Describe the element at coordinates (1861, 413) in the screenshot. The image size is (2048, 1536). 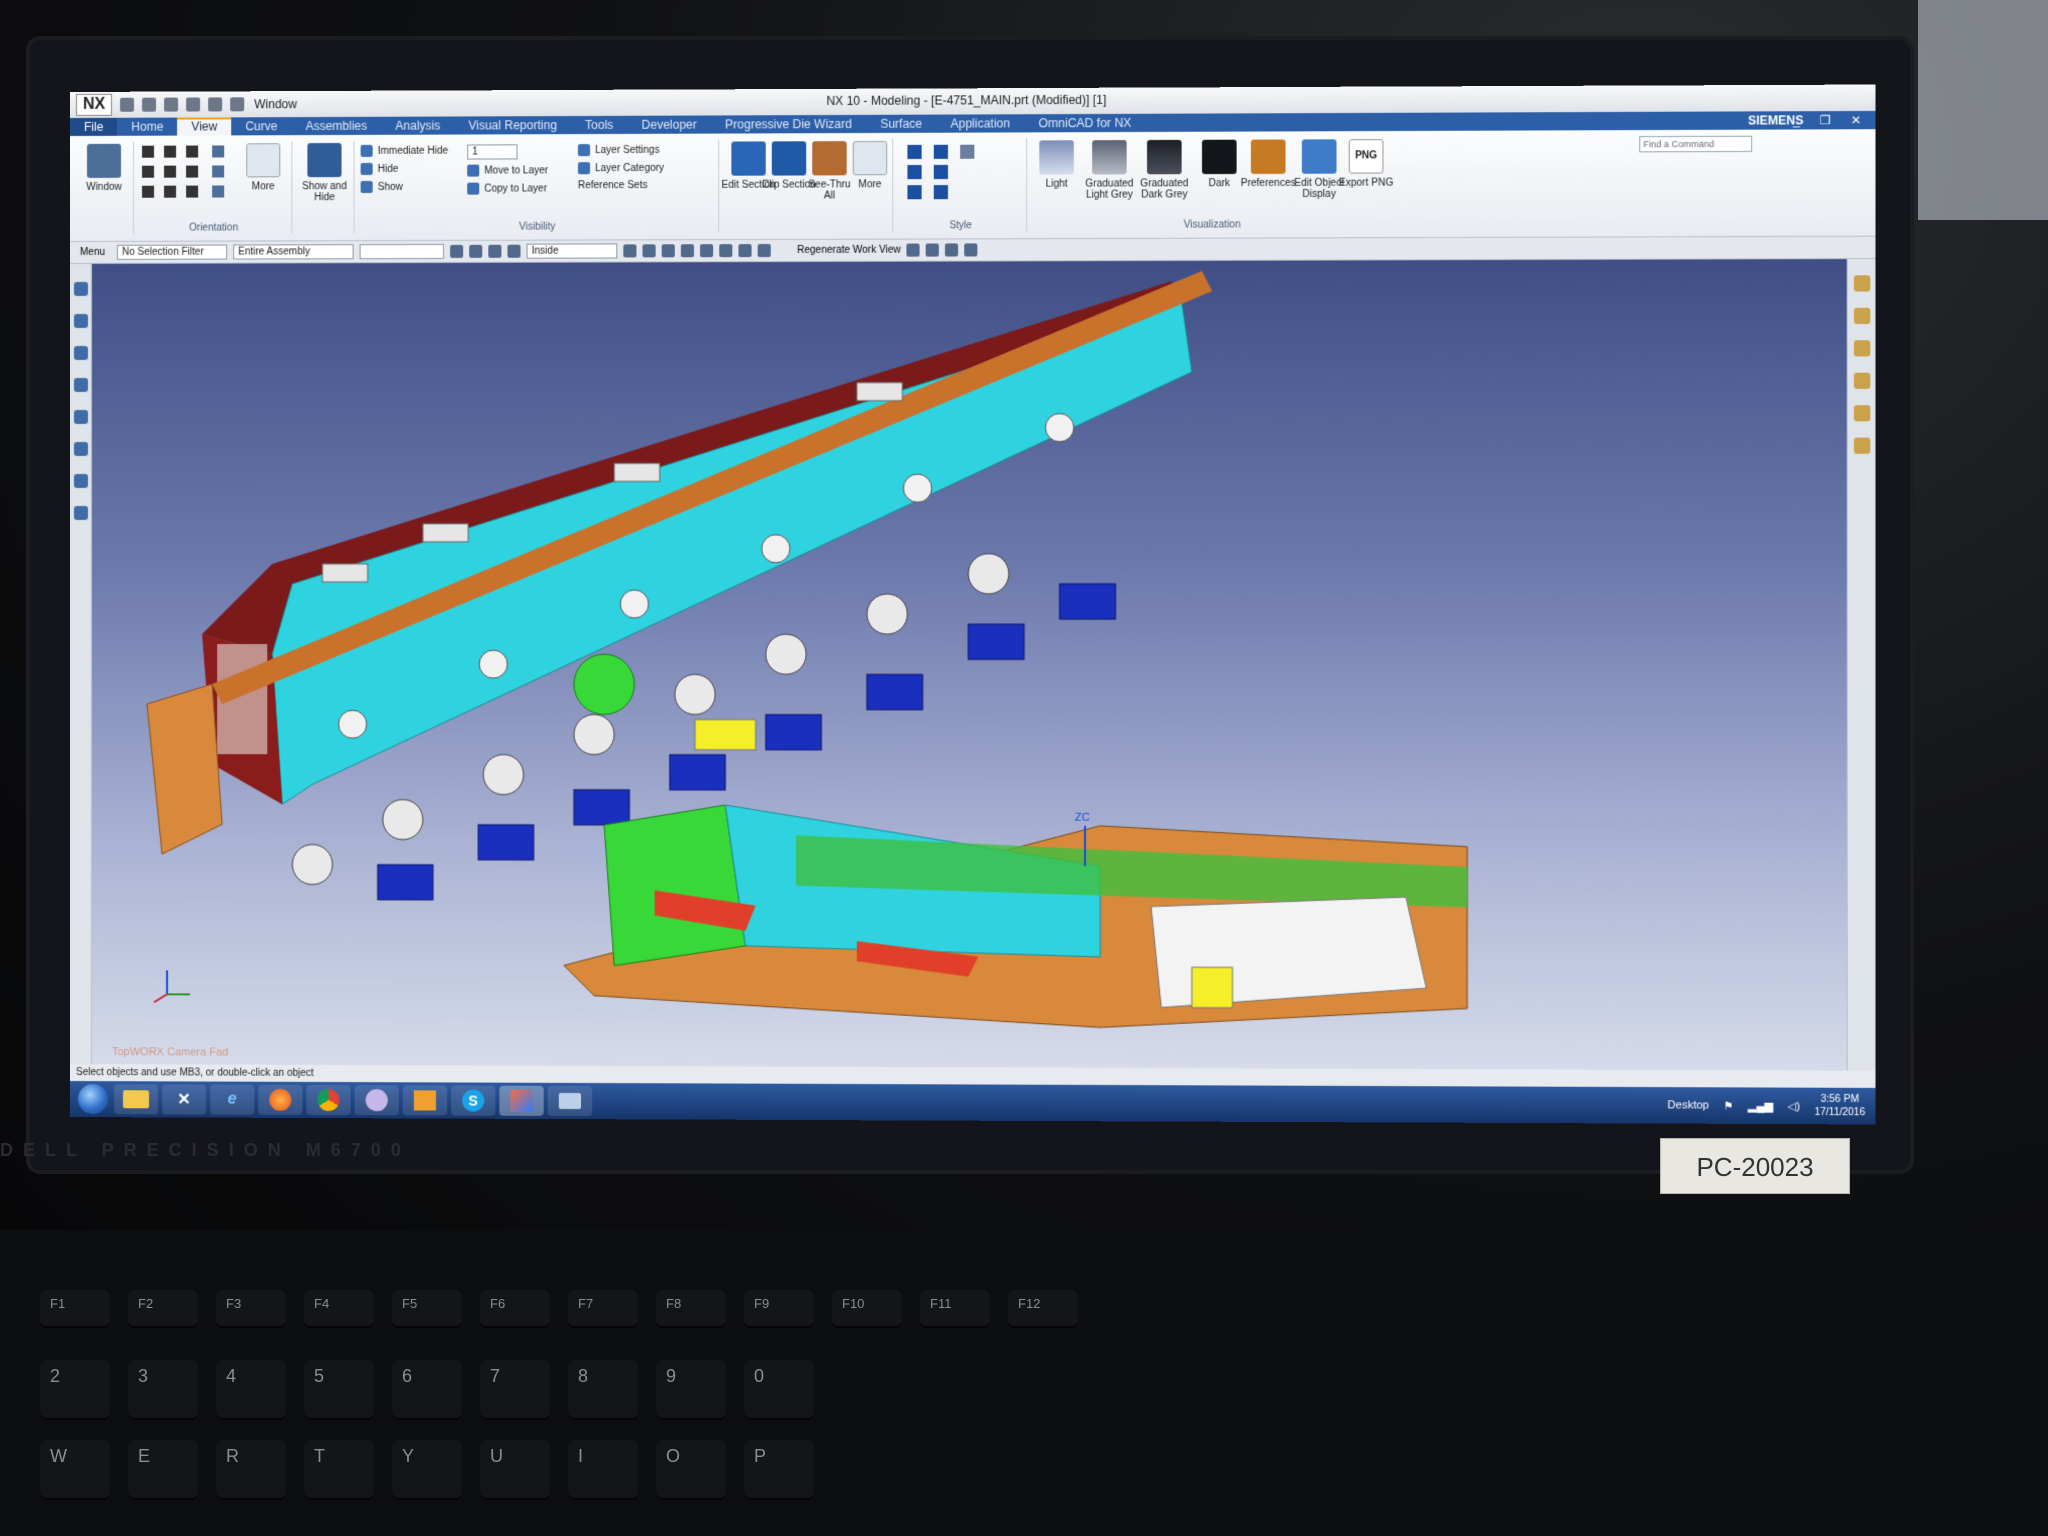
I see `components-icon` at that location.